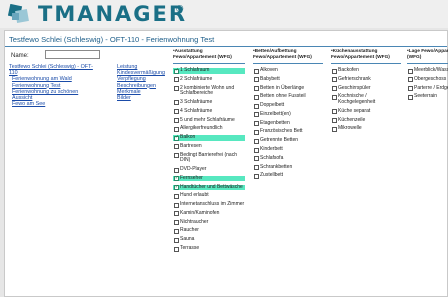 This screenshot has width=448, height=297. I want to click on feature-option: Französisches Bett, so click(288, 132).